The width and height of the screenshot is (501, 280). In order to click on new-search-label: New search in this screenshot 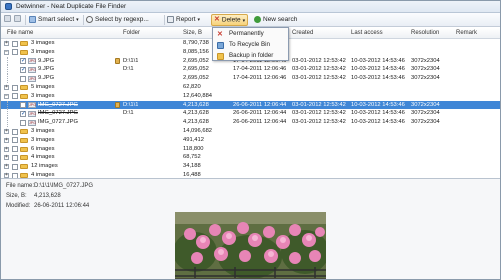, I will do `click(280, 19)`.